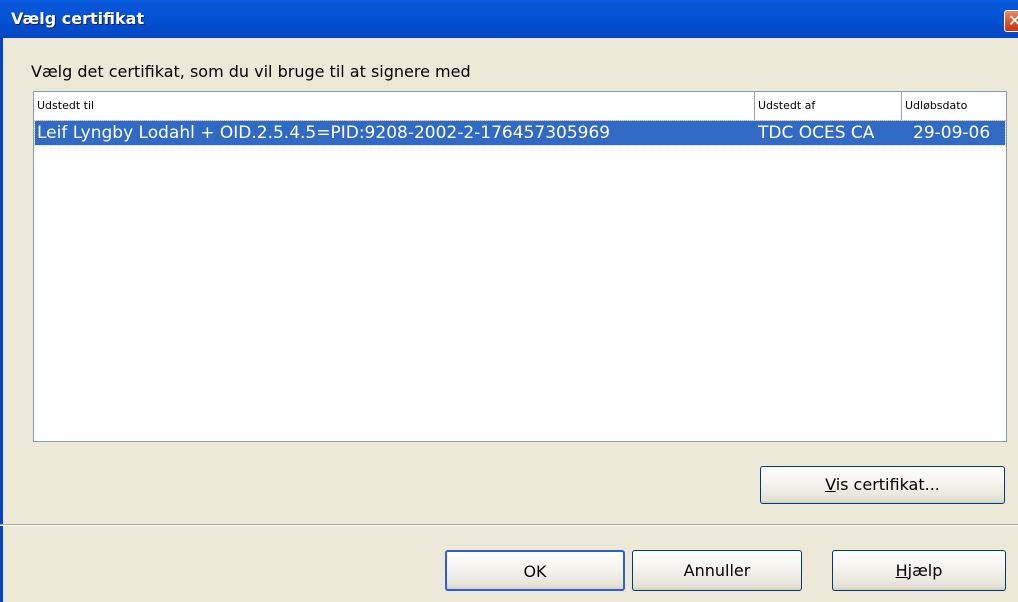 The image size is (1018, 602). I want to click on window-title: Vælg certifikat, so click(78, 18).